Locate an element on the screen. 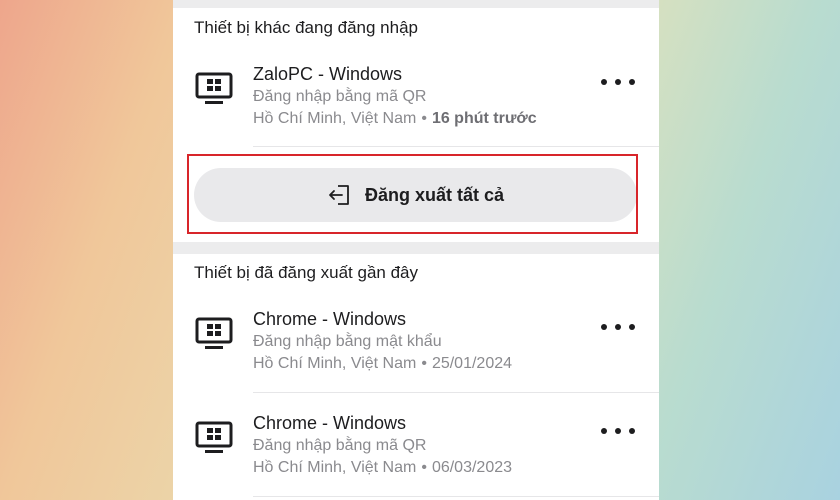  device-time: 06/03/2023 is located at coordinates (472, 467).